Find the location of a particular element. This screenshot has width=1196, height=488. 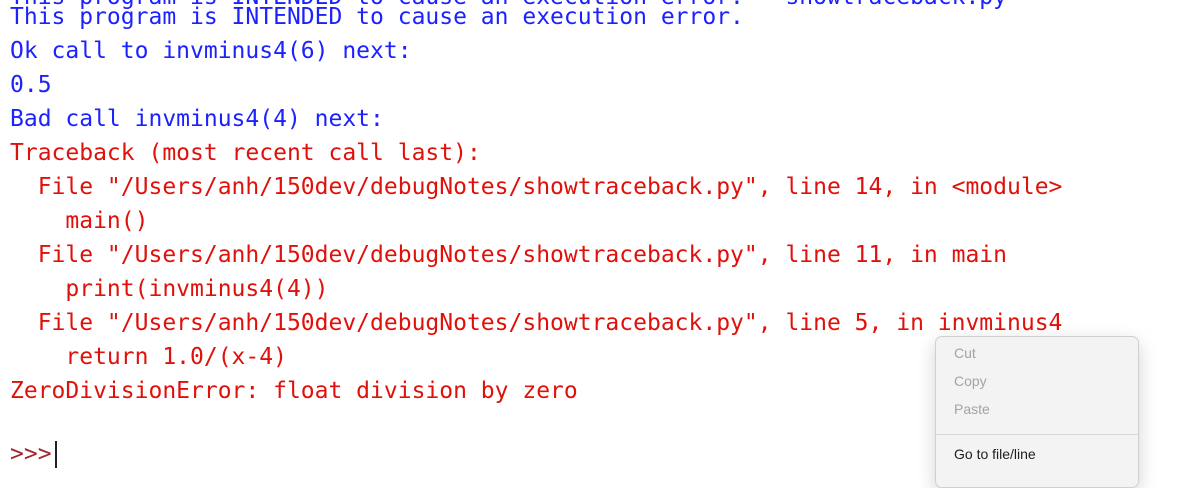

traceback-header: Traceback (most recent call last): is located at coordinates (245, 153).